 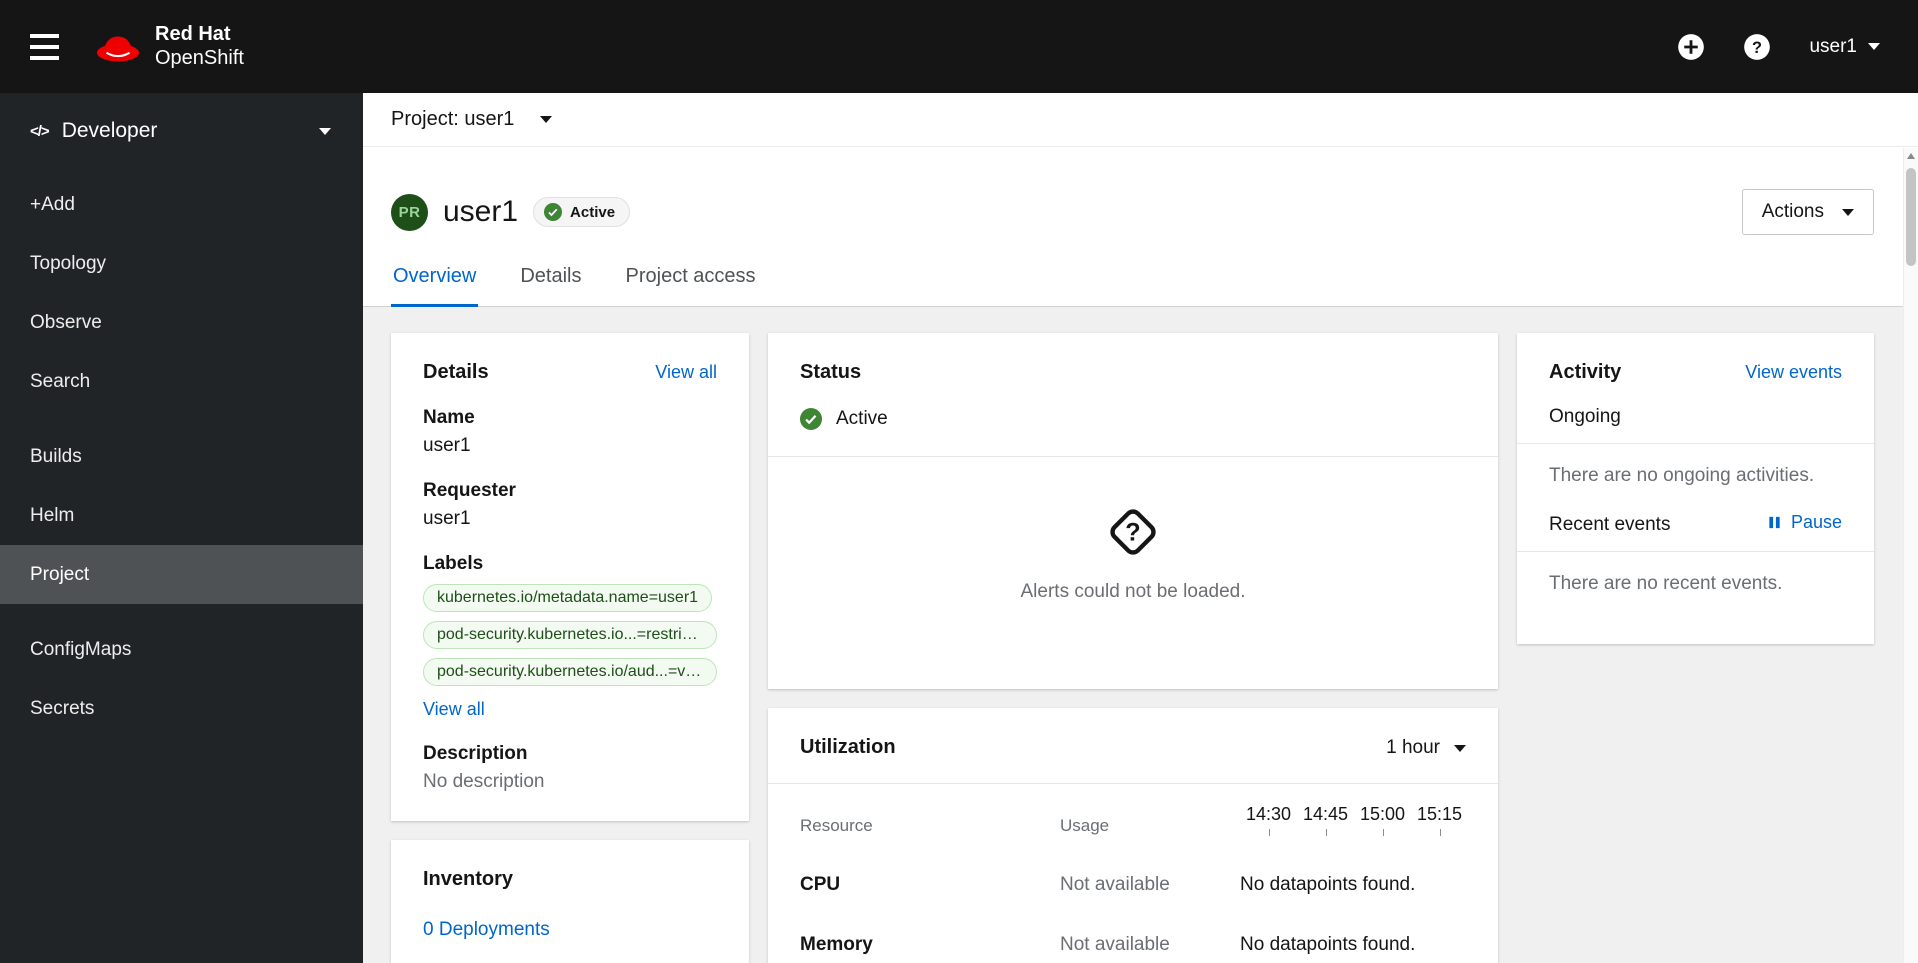 What do you see at coordinates (181, 708) in the screenshot?
I see `sidebar-item-secrets: Secrets` at bounding box center [181, 708].